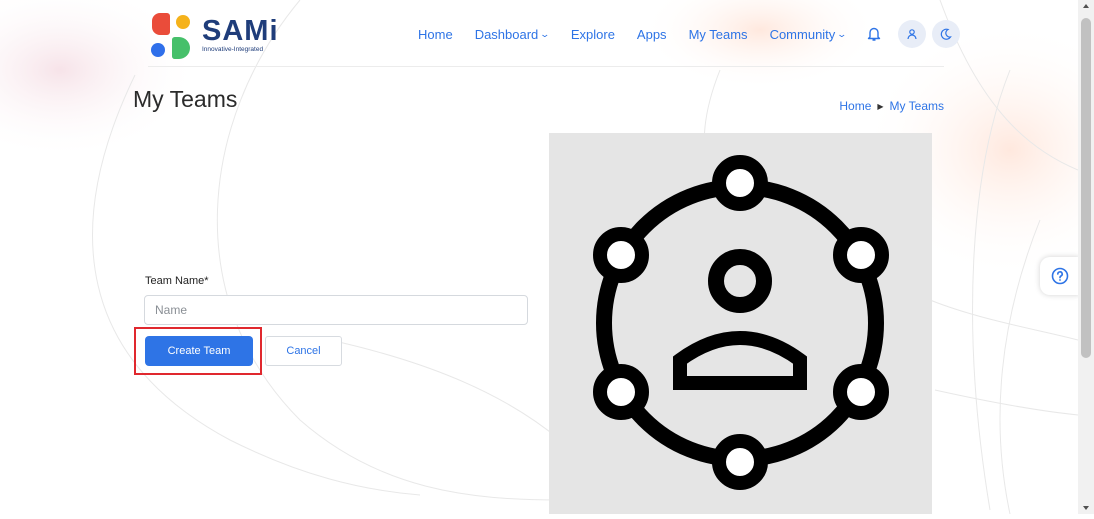  I want to click on nav-apps-label: Apps, so click(651, 34).